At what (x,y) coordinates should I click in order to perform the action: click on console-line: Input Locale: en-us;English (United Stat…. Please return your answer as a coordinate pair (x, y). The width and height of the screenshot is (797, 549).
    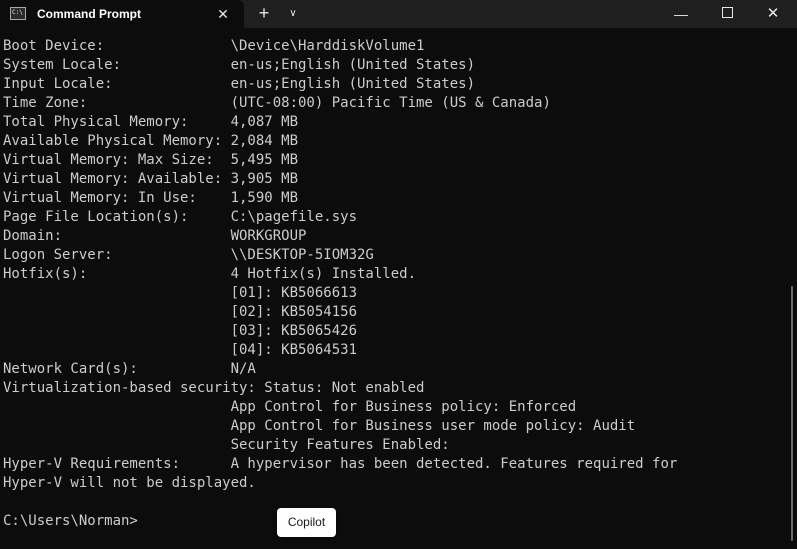
    Looking at the image, I should click on (239, 84).